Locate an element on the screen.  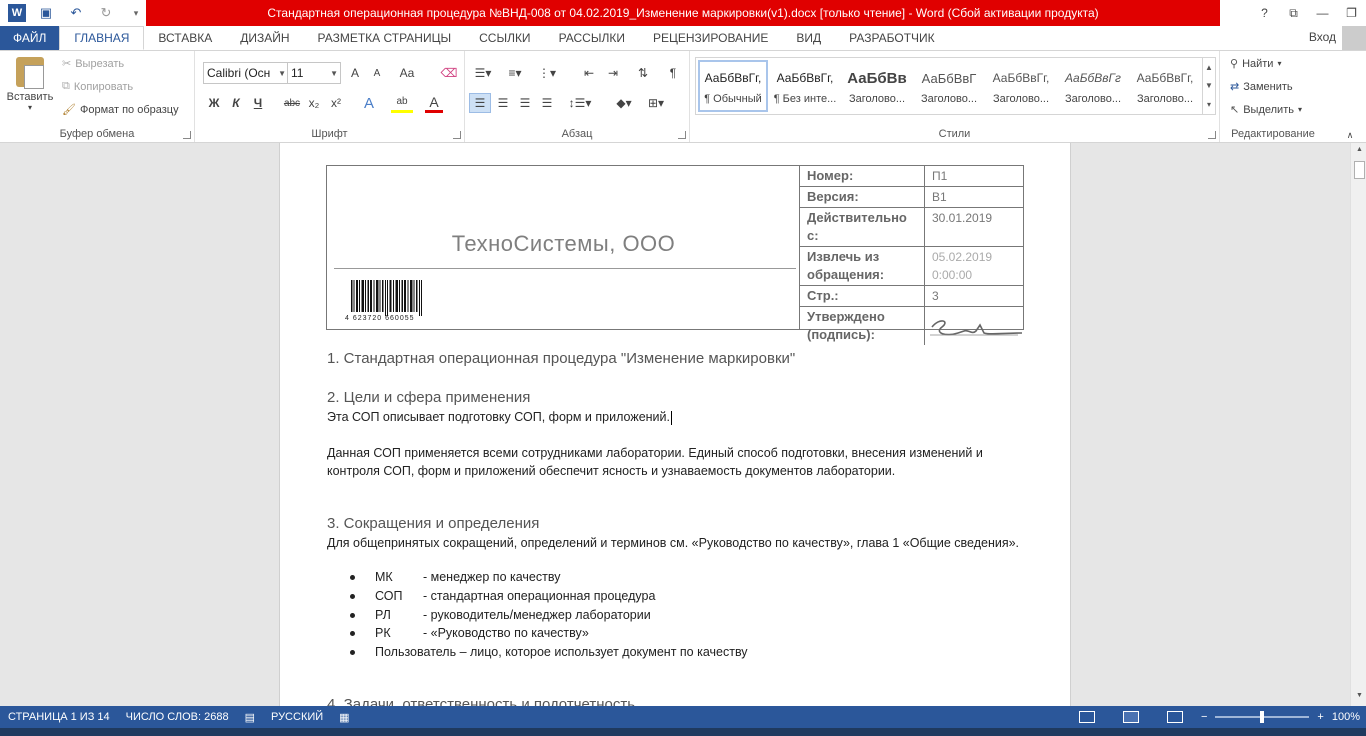
show-marks-icon: ¶ is located at coordinates (673, 73).